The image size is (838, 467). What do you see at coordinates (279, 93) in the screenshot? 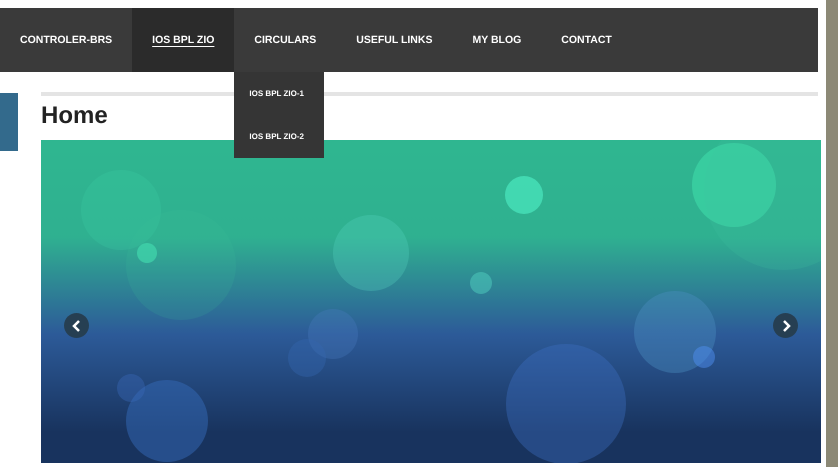
I see `dropdown-item: IOS BPL ZIO-1` at bounding box center [279, 93].